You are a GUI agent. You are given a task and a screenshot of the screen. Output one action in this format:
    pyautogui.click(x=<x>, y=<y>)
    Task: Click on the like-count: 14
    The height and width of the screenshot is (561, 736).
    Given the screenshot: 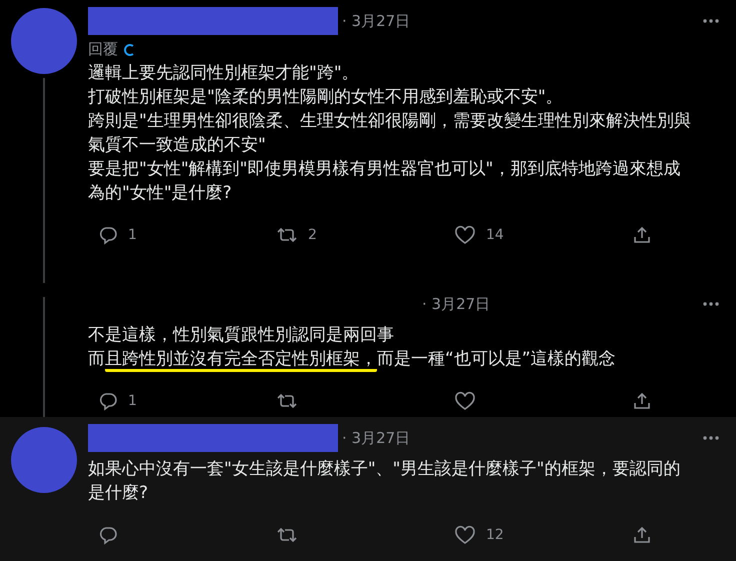 What is the action you would take?
    pyautogui.click(x=495, y=235)
    